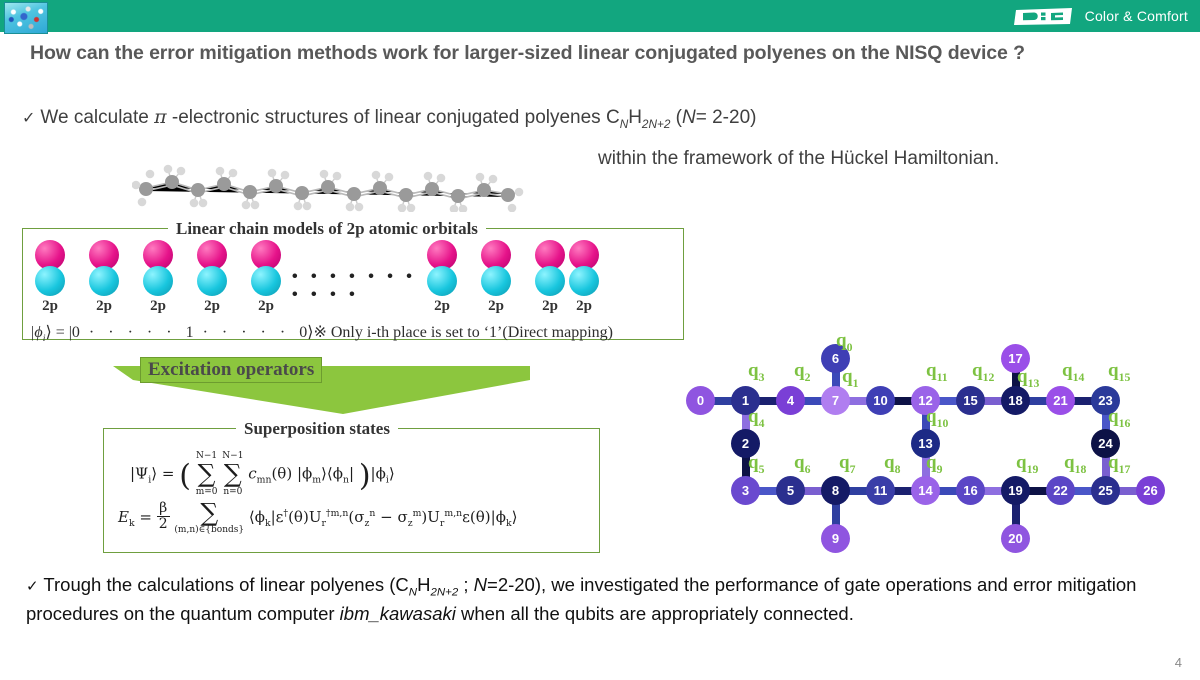 The image size is (1200, 680). Describe the element at coordinates (726, 117) in the screenshot. I see `bullet-one-part5: = 2-20)` at that location.